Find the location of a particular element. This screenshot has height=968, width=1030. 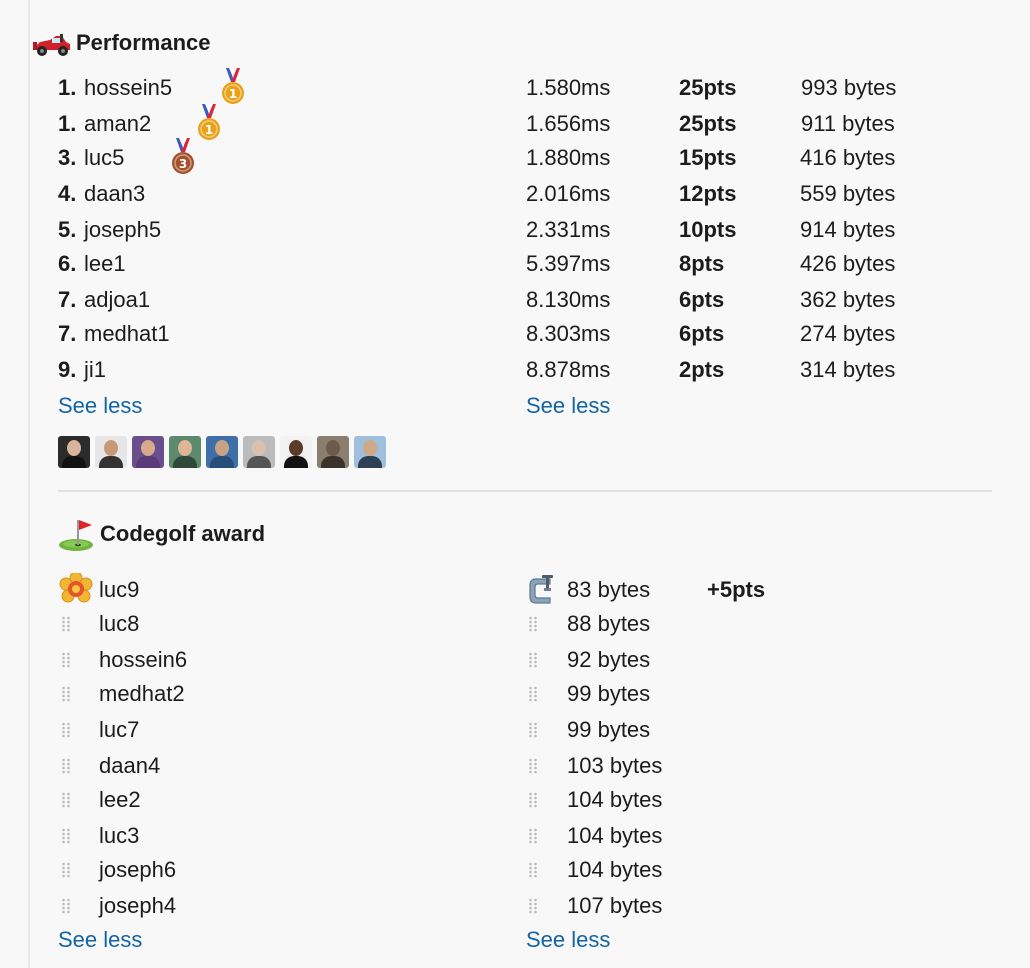

performance-see-less-right: See less is located at coordinates (568, 406).